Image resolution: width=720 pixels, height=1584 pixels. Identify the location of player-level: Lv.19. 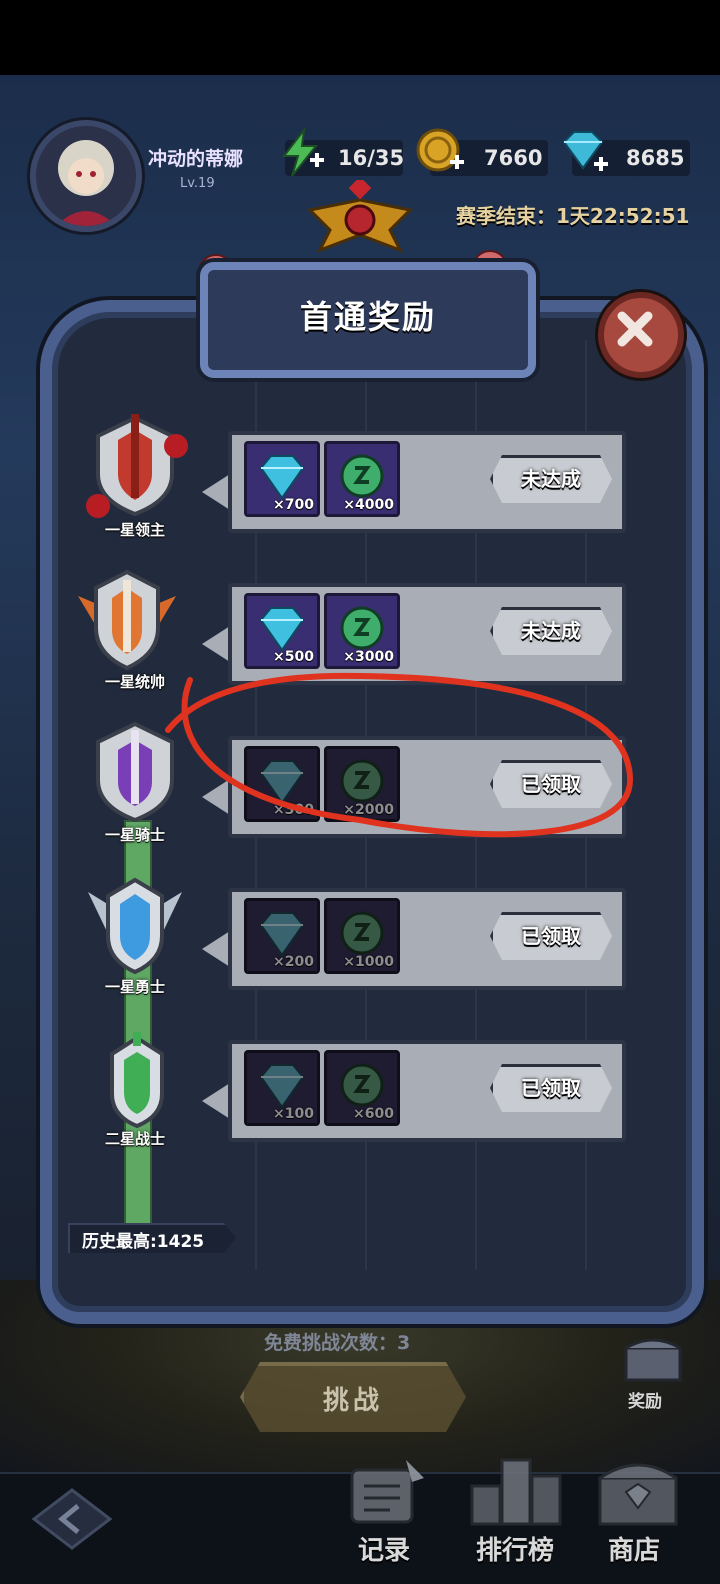
(197, 183).